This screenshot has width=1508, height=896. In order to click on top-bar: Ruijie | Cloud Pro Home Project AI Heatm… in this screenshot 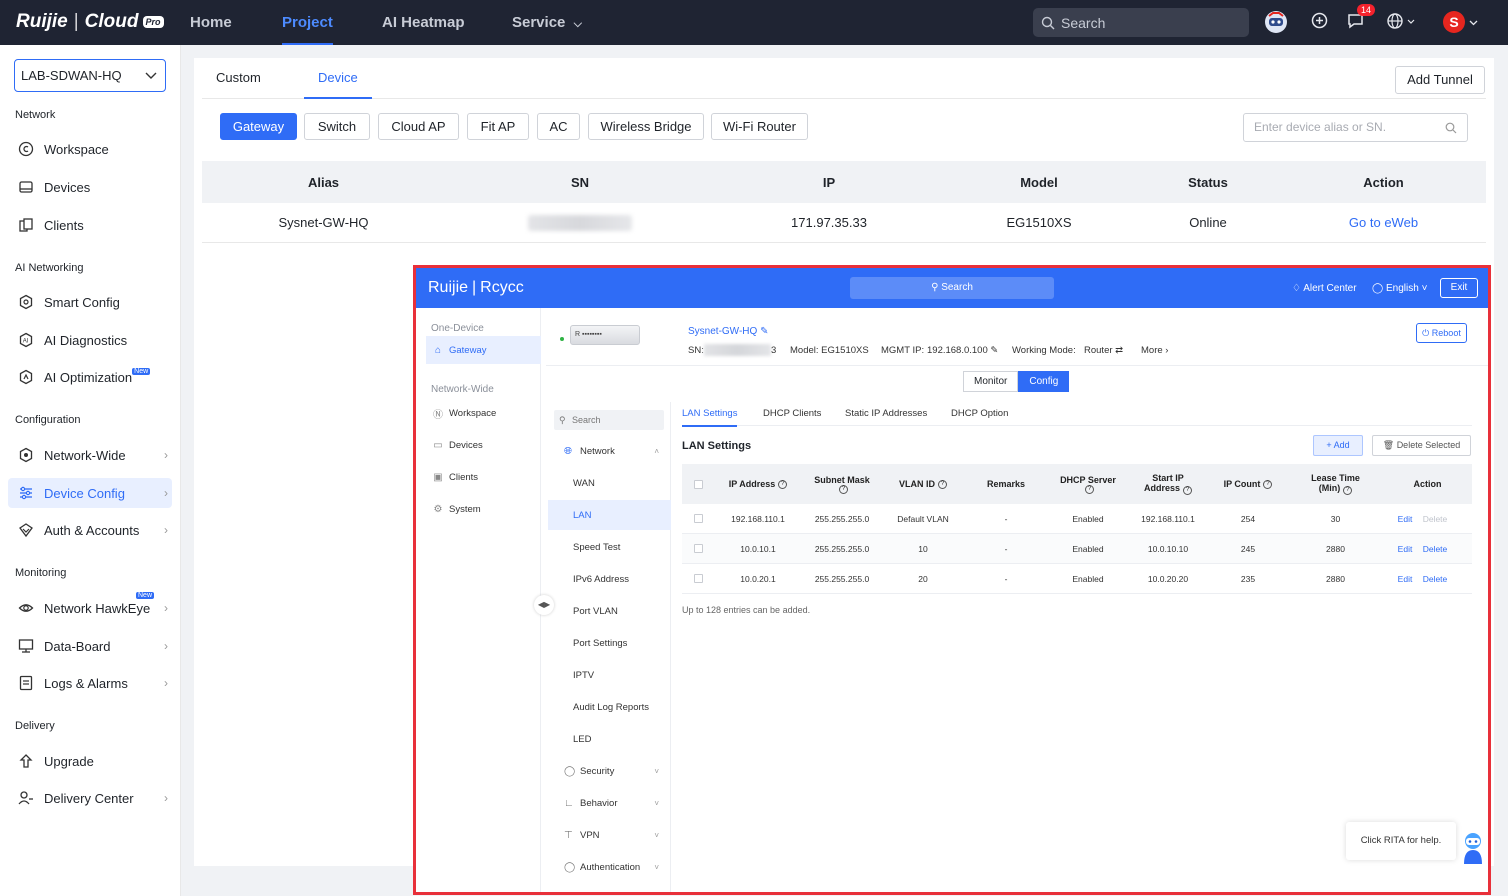, I will do `click(754, 22)`.